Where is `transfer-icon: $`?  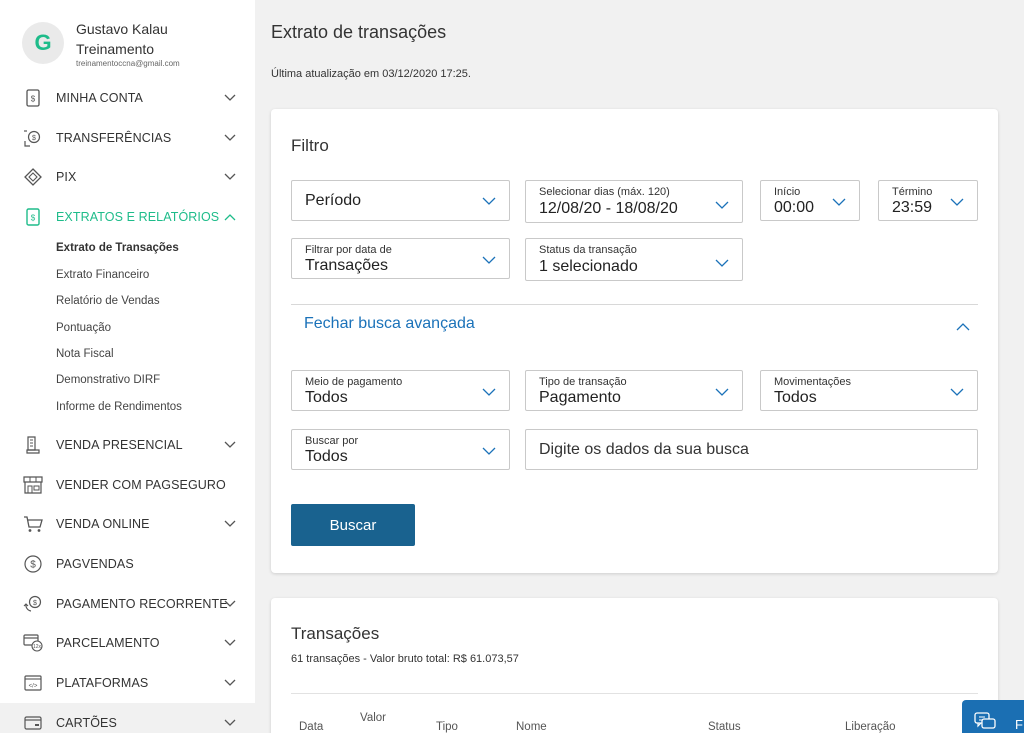 transfer-icon: $ is located at coordinates (33, 138).